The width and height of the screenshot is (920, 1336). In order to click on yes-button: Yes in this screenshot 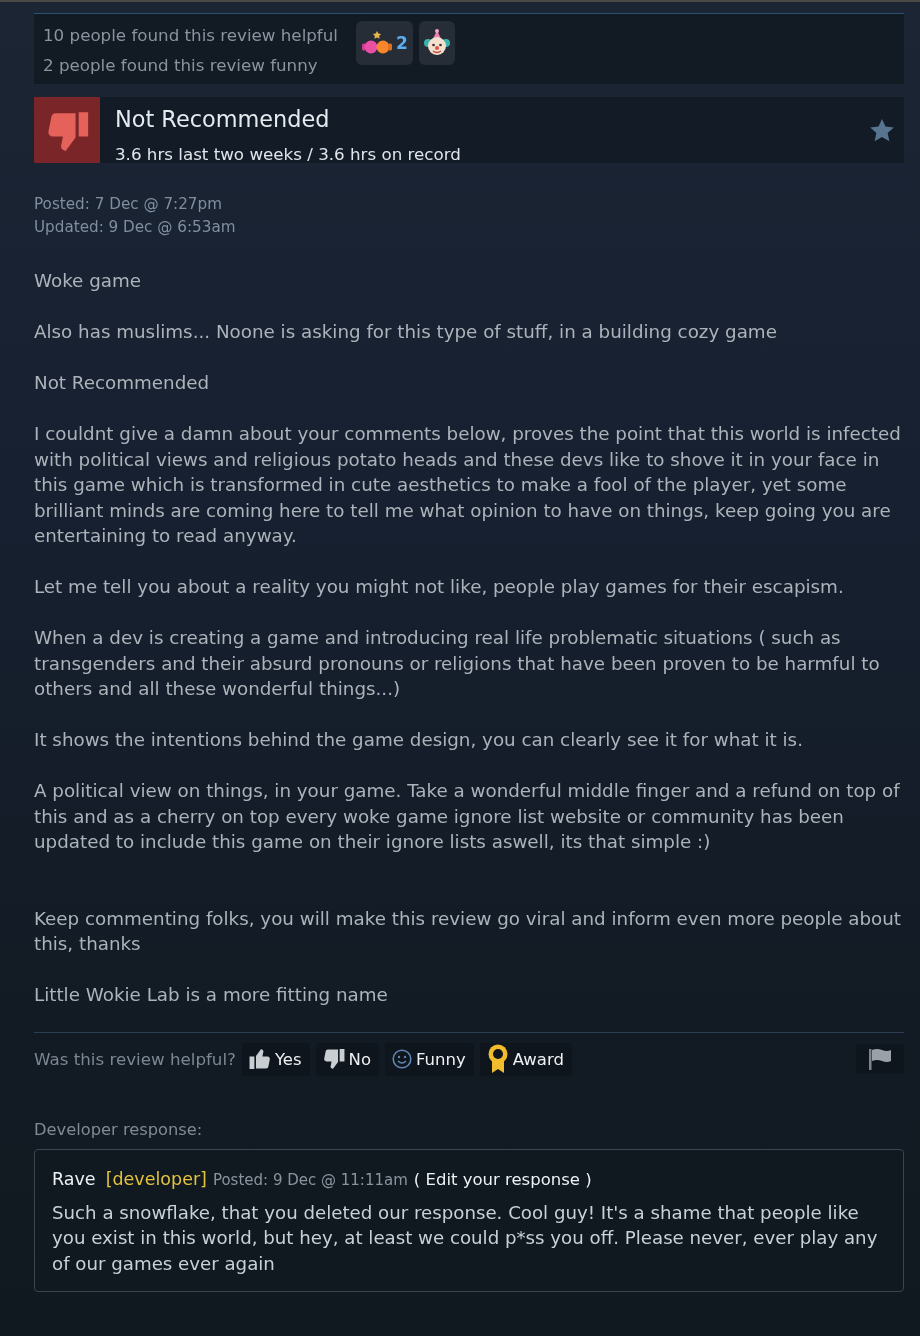, I will do `click(275, 1059)`.